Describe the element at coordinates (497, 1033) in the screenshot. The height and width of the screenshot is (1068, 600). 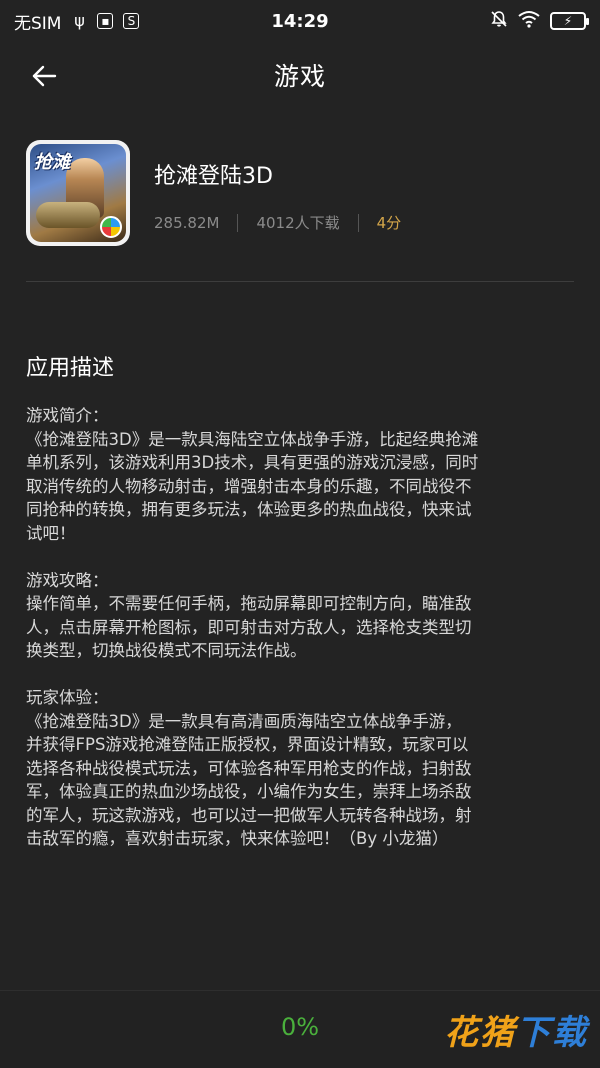
I see `watermark-char: 猪` at that location.